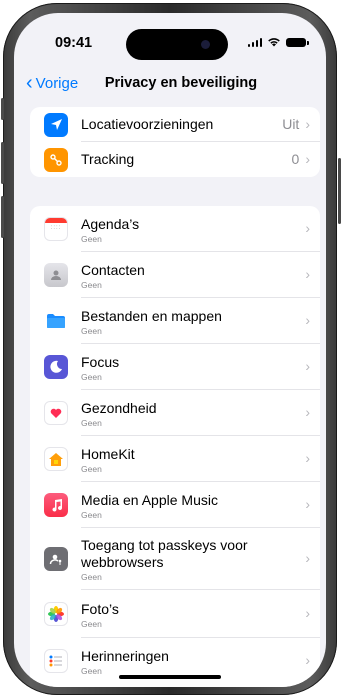  I want to click on battery-icon, so click(297, 42).